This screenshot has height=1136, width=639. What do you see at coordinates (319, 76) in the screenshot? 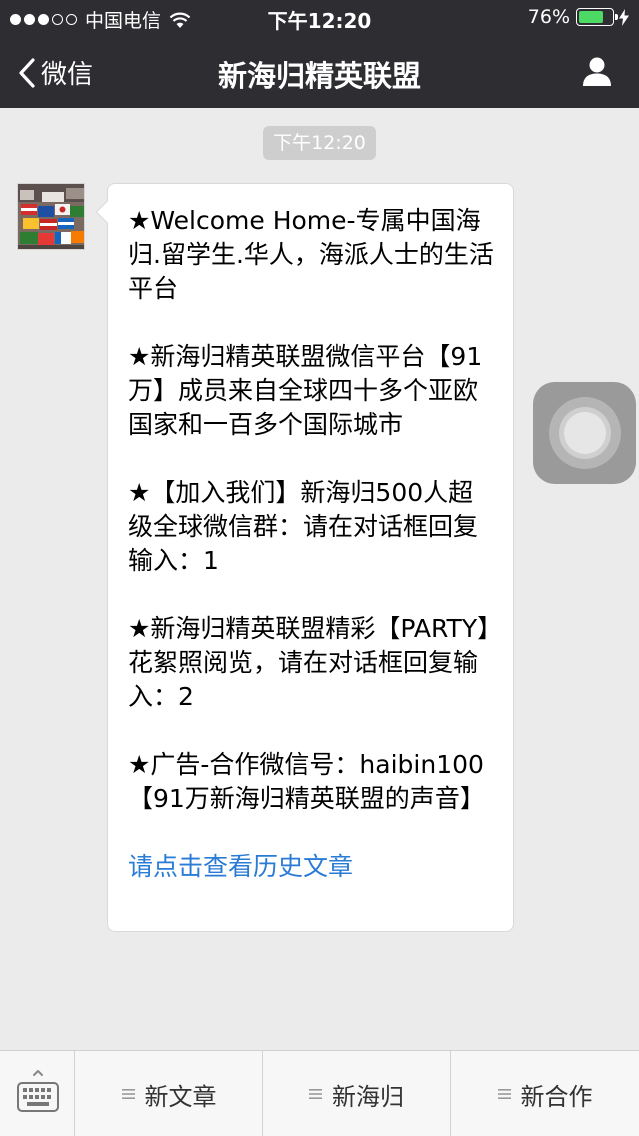
I see `page-title: 新海归精英联盟` at bounding box center [319, 76].